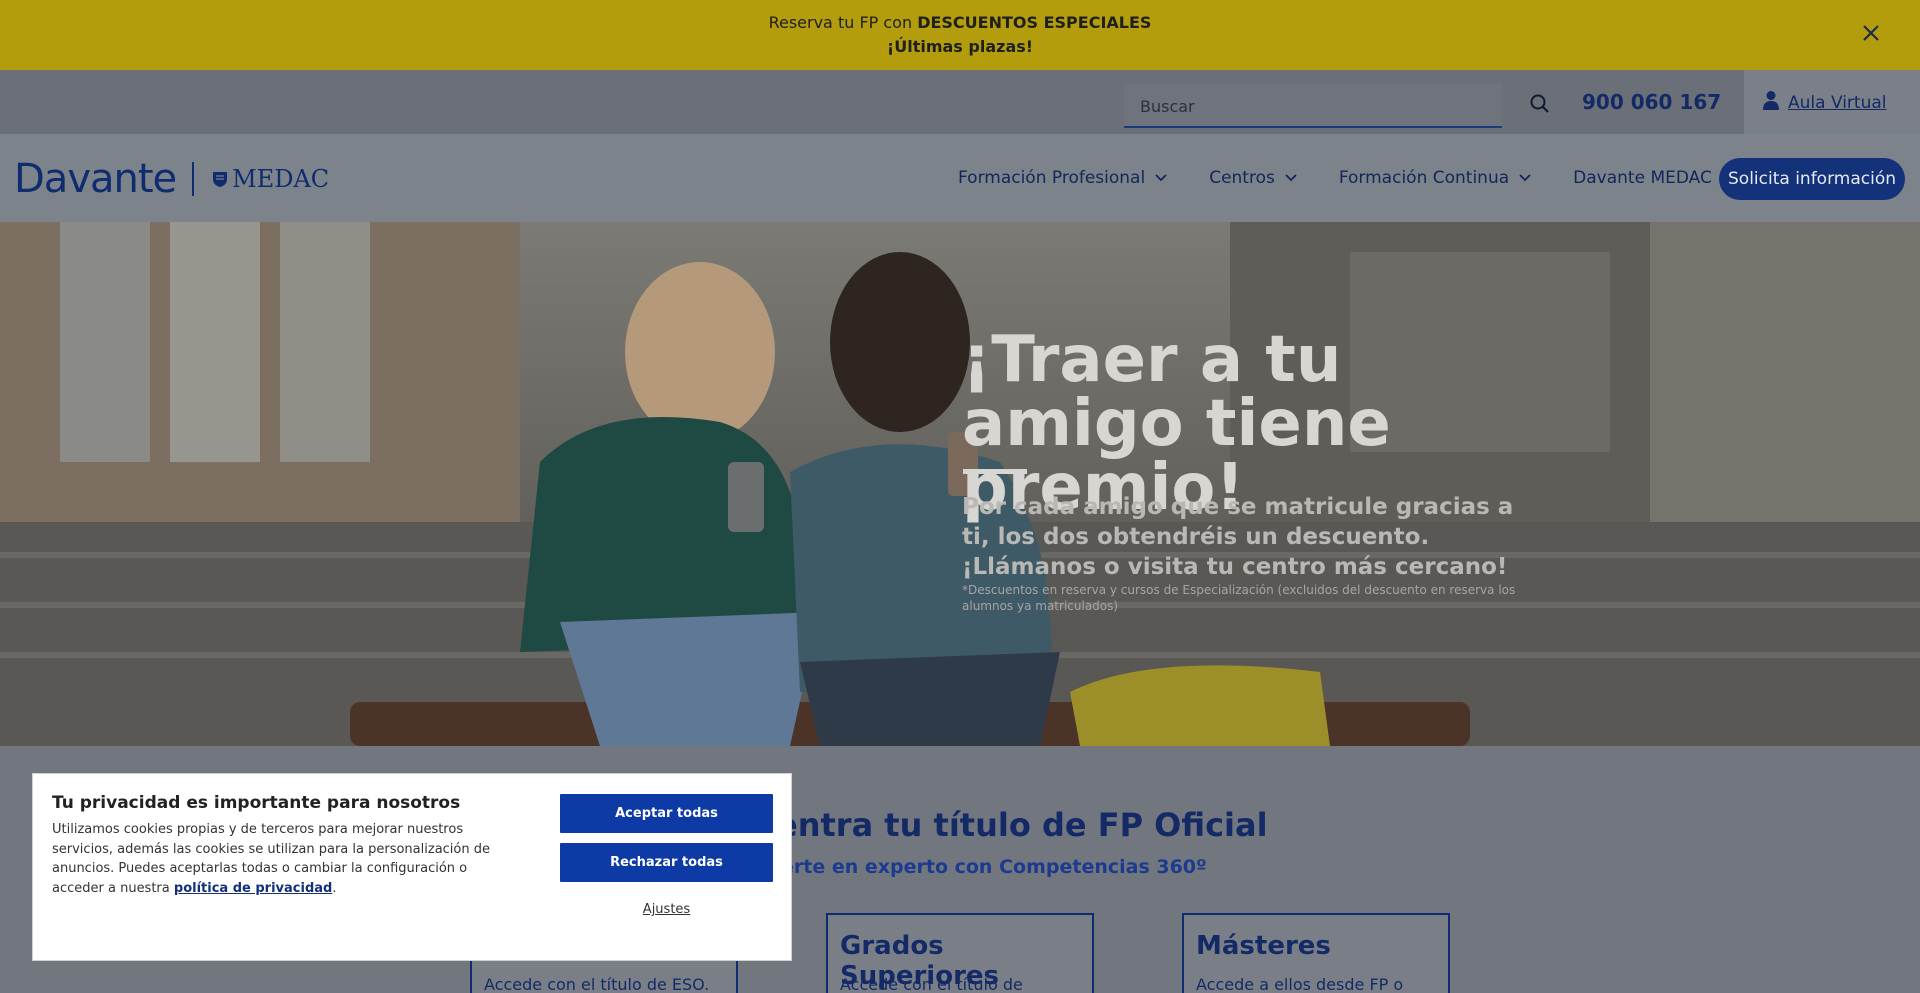 This screenshot has height=993, width=1920. Describe the element at coordinates (281, 179) in the screenshot. I see `logo-medac-text: MEDAC` at that location.